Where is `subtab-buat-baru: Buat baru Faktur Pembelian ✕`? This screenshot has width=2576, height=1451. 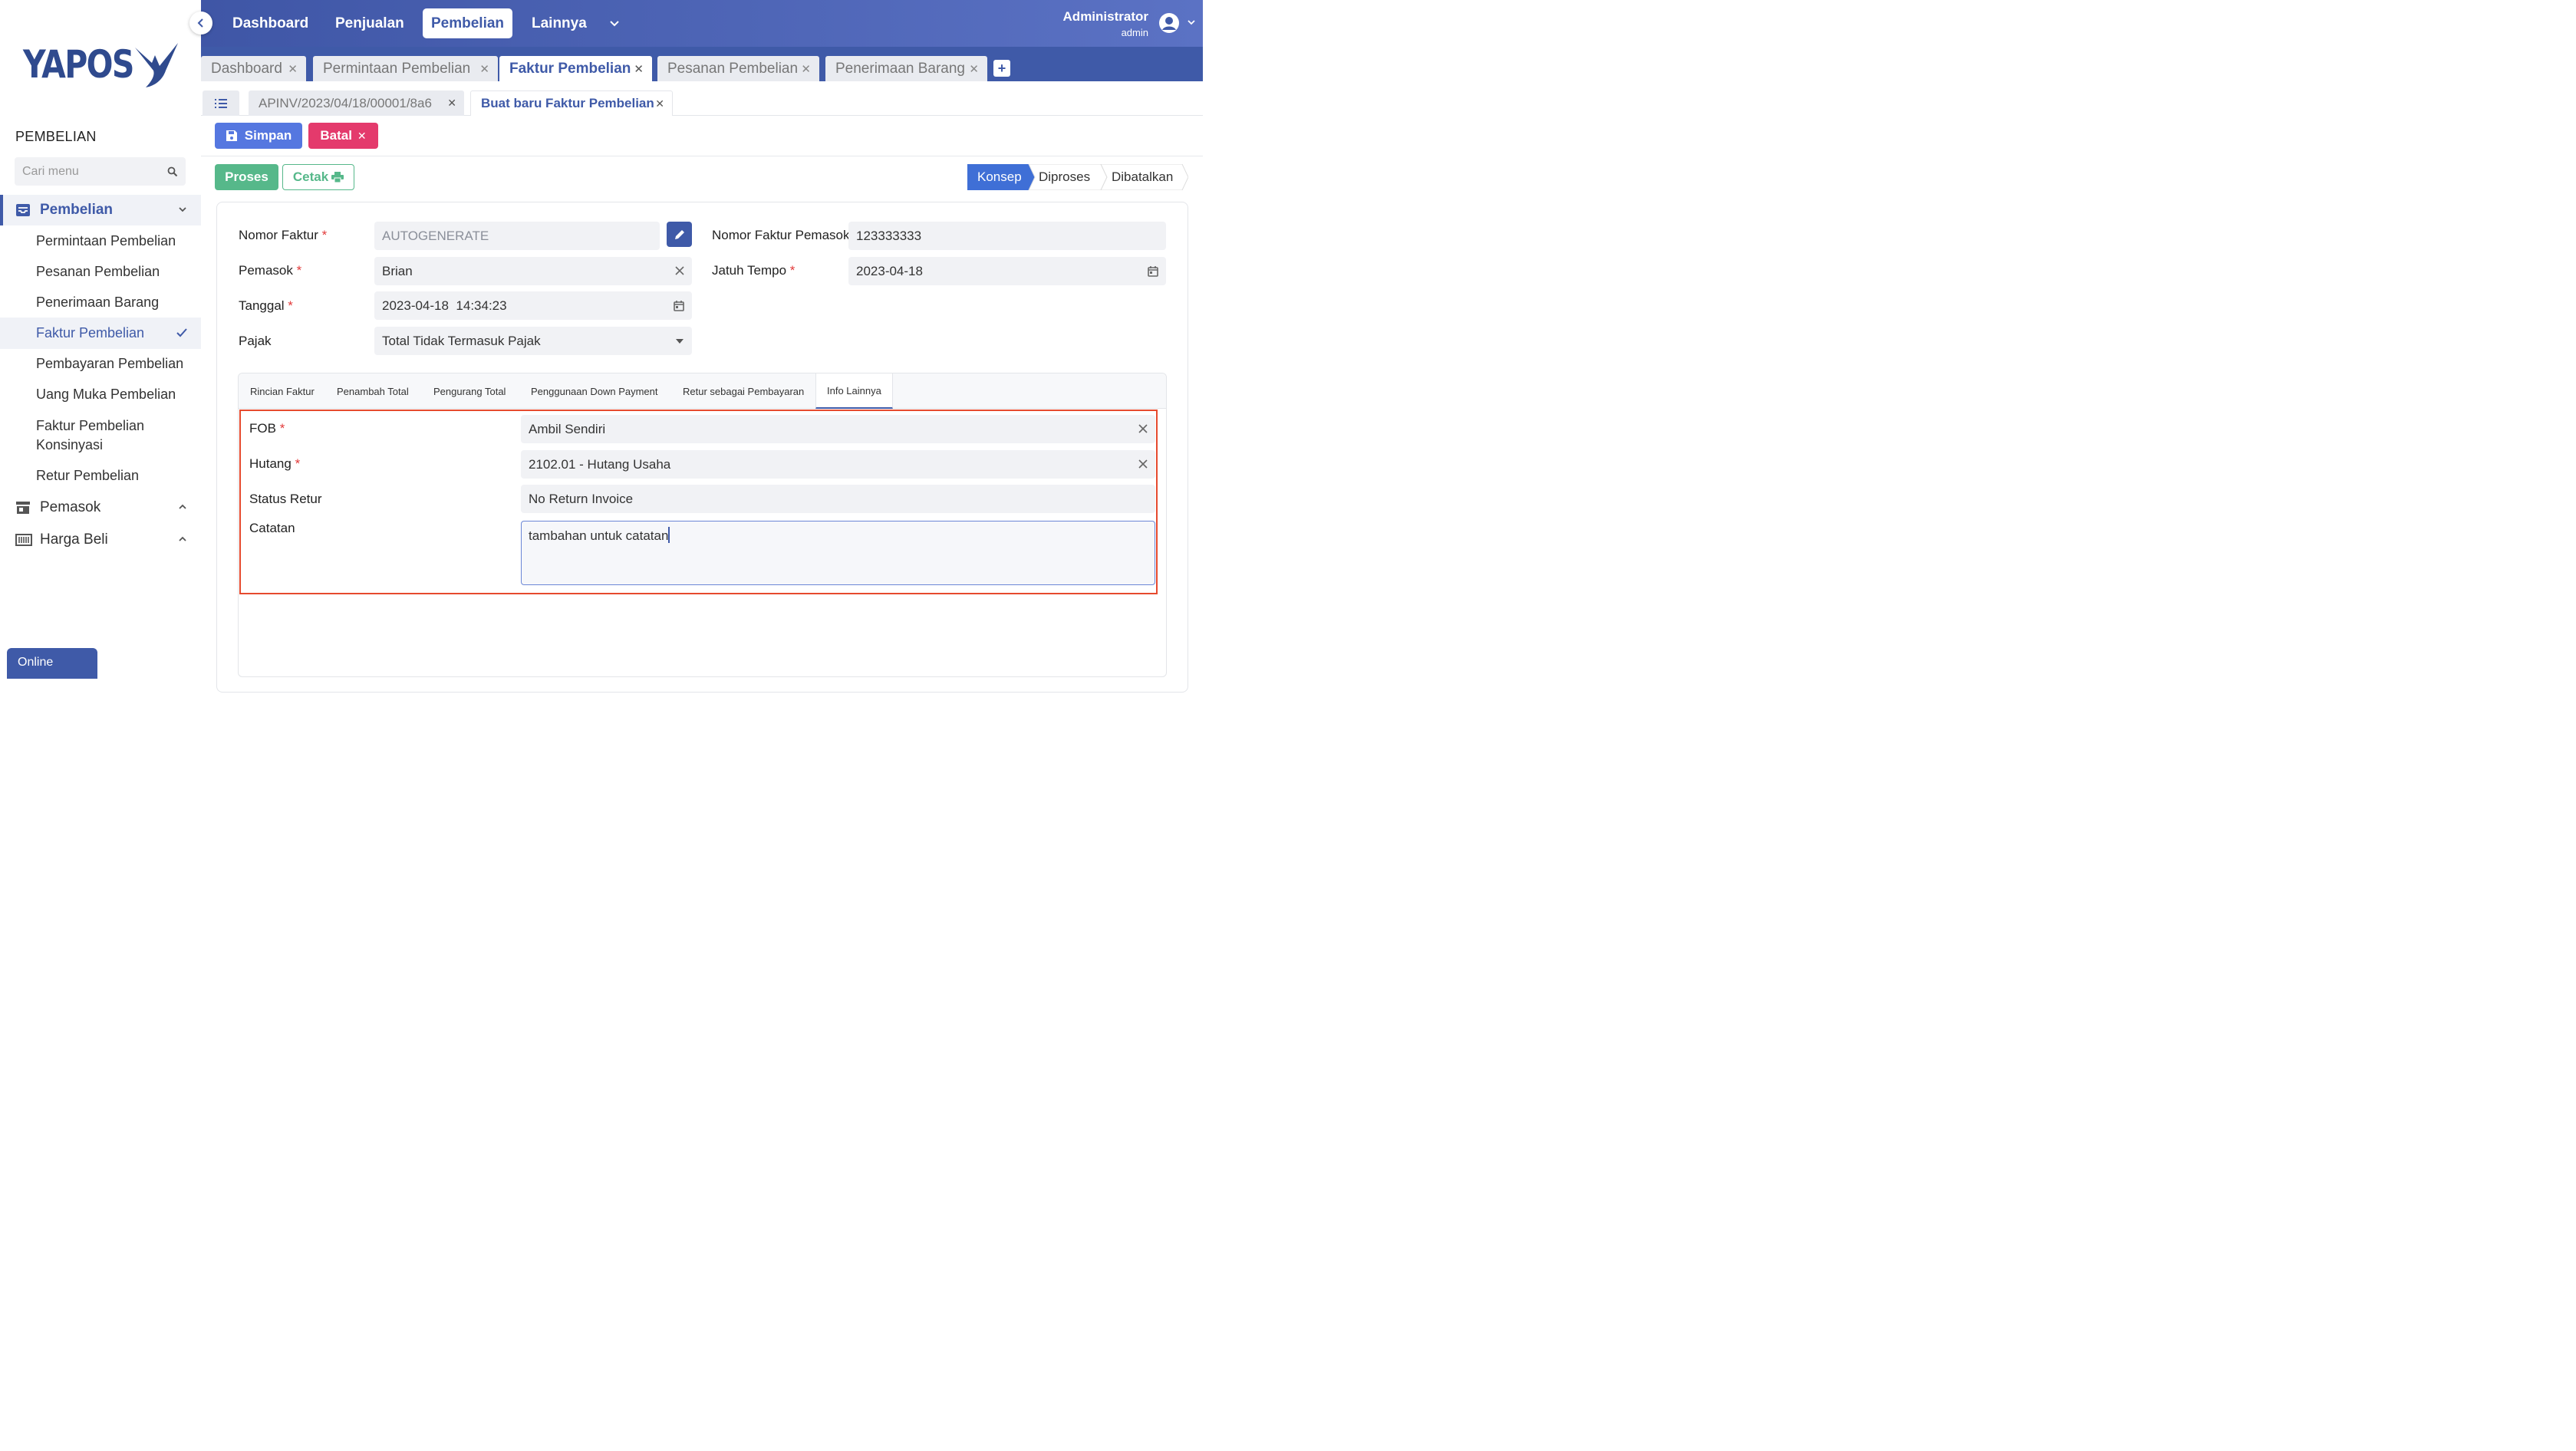
subtab-buat-baru: Buat baru Faktur Pembelian ✕ is located at coordinates (571, 103).